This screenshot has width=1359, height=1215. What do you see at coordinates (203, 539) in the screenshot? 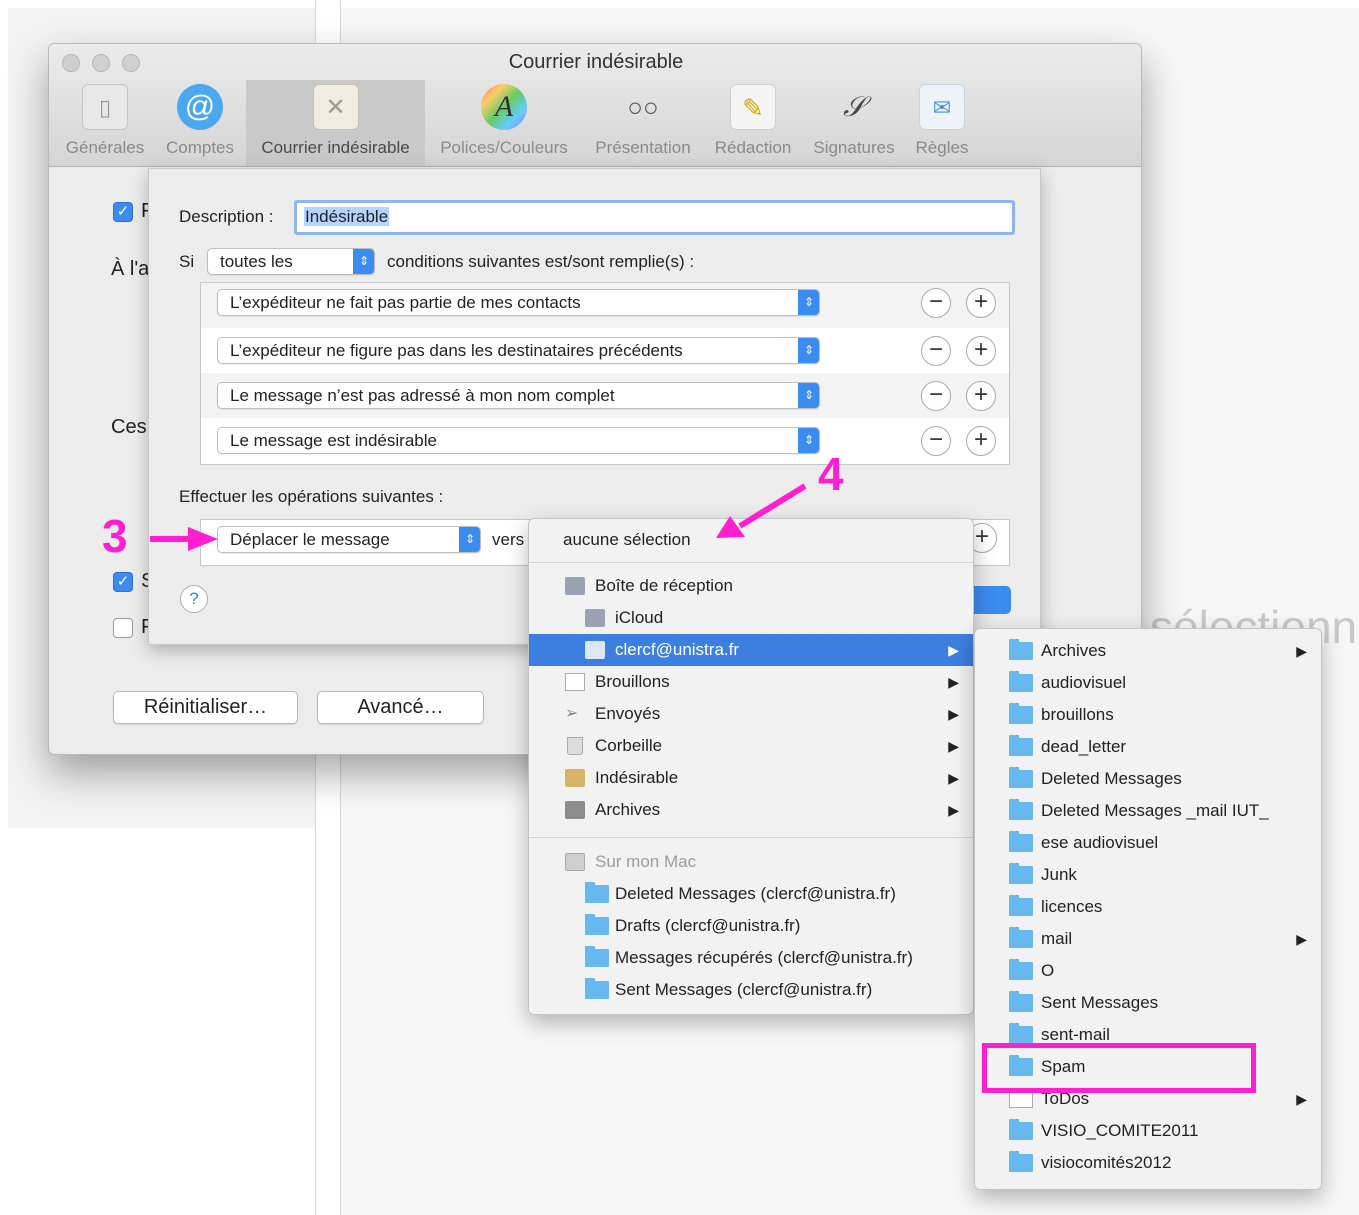
I see `annotation-arrow-3-head` at bounding box center [203, 539].